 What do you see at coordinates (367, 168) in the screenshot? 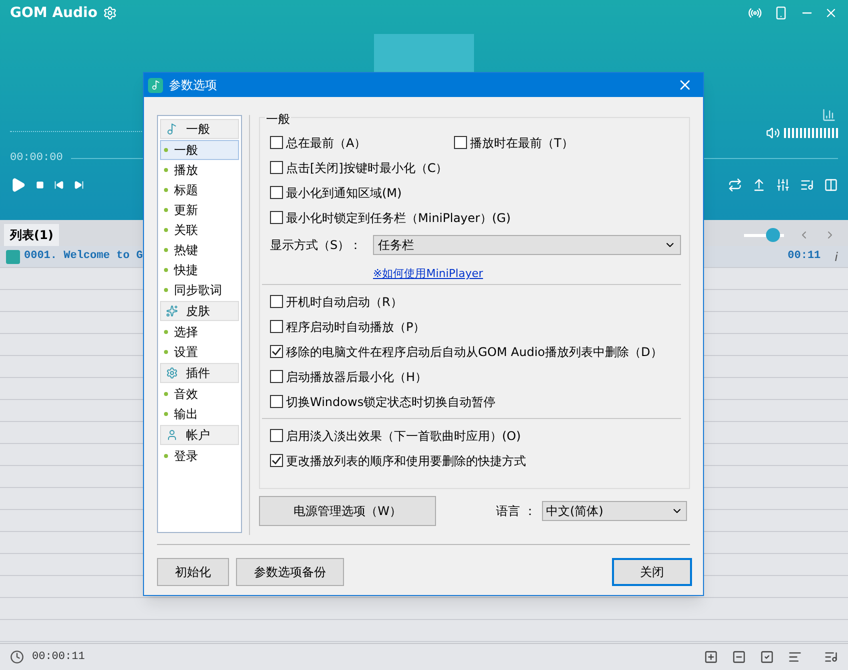
I see `option-label: 点击[关闭]按键时最小化（C）` at bounding box center [367, 168].